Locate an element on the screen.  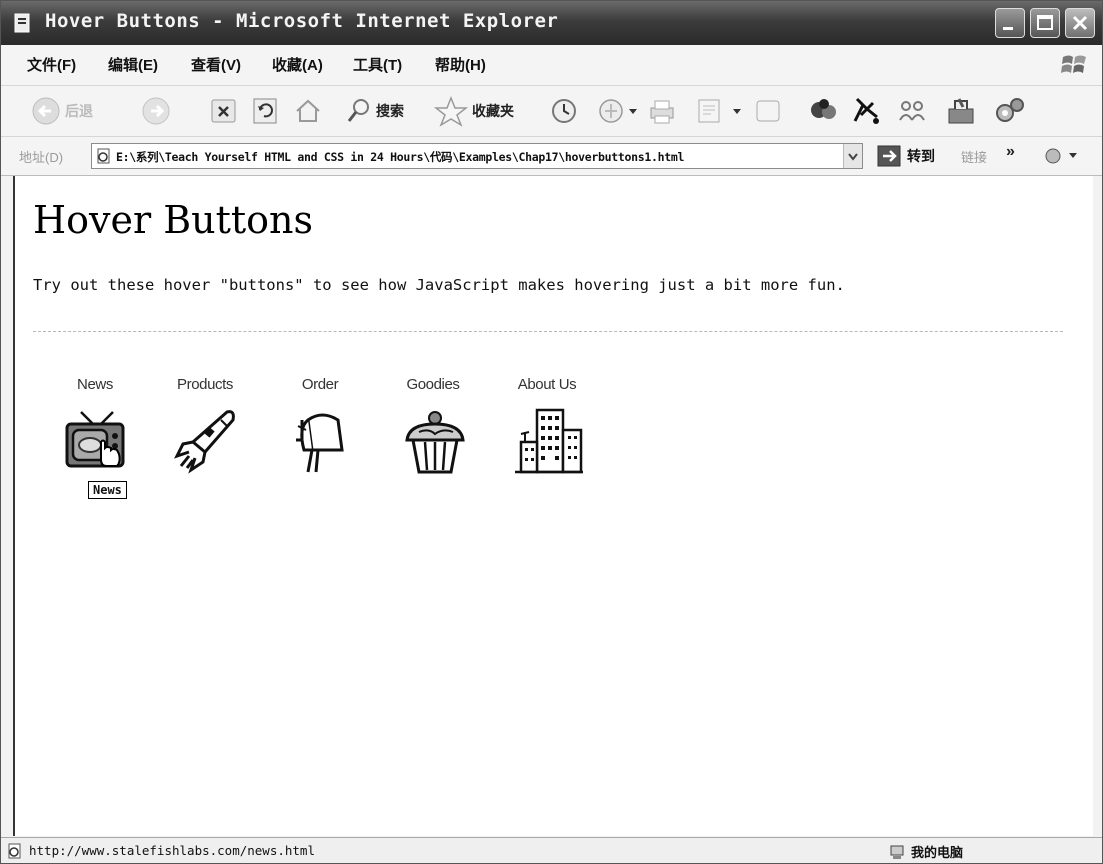
mail-button is located at coordinates (618, 111).